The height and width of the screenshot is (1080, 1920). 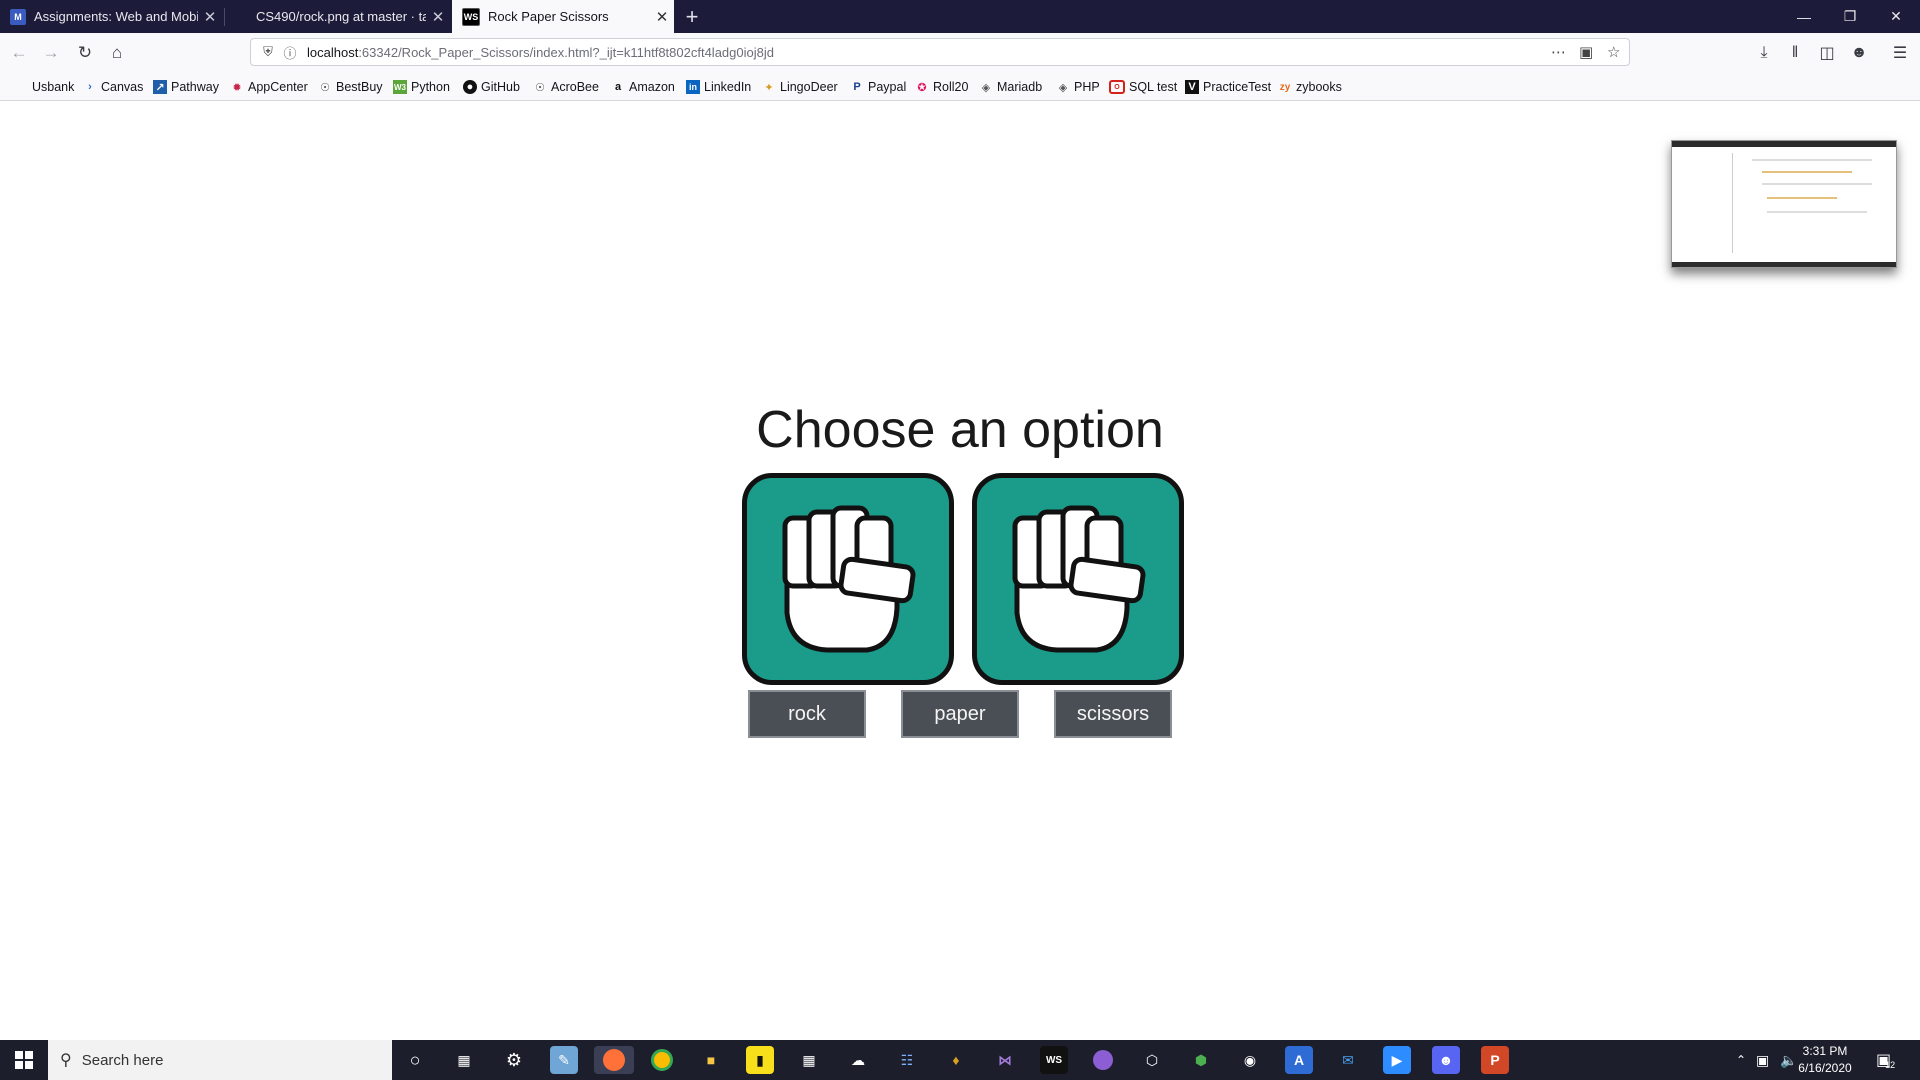 I want to click on roll20-icon: ✪, so click(x=922, y=87).